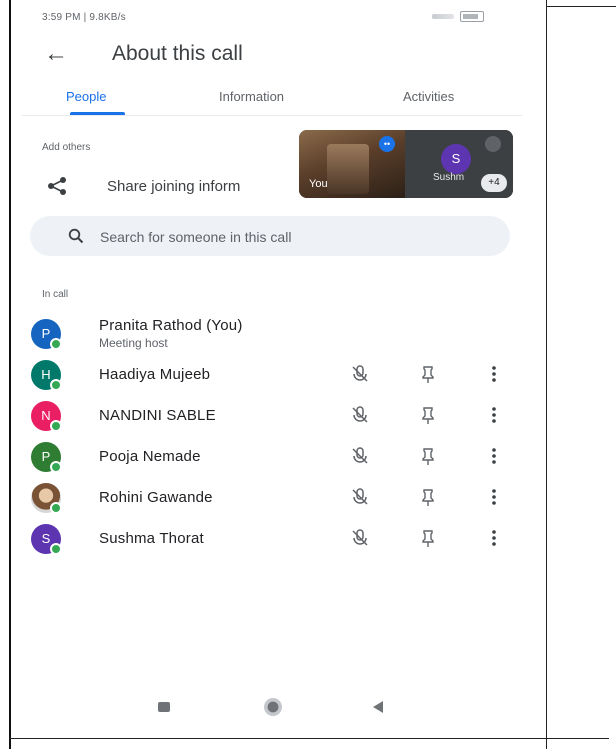 Image resolution: width=616 pixels, height=749 pixels. Describe the element at coordinates (267, 458) in the screenshot. I see `participant-row: P Pooja Nemade` at that location.